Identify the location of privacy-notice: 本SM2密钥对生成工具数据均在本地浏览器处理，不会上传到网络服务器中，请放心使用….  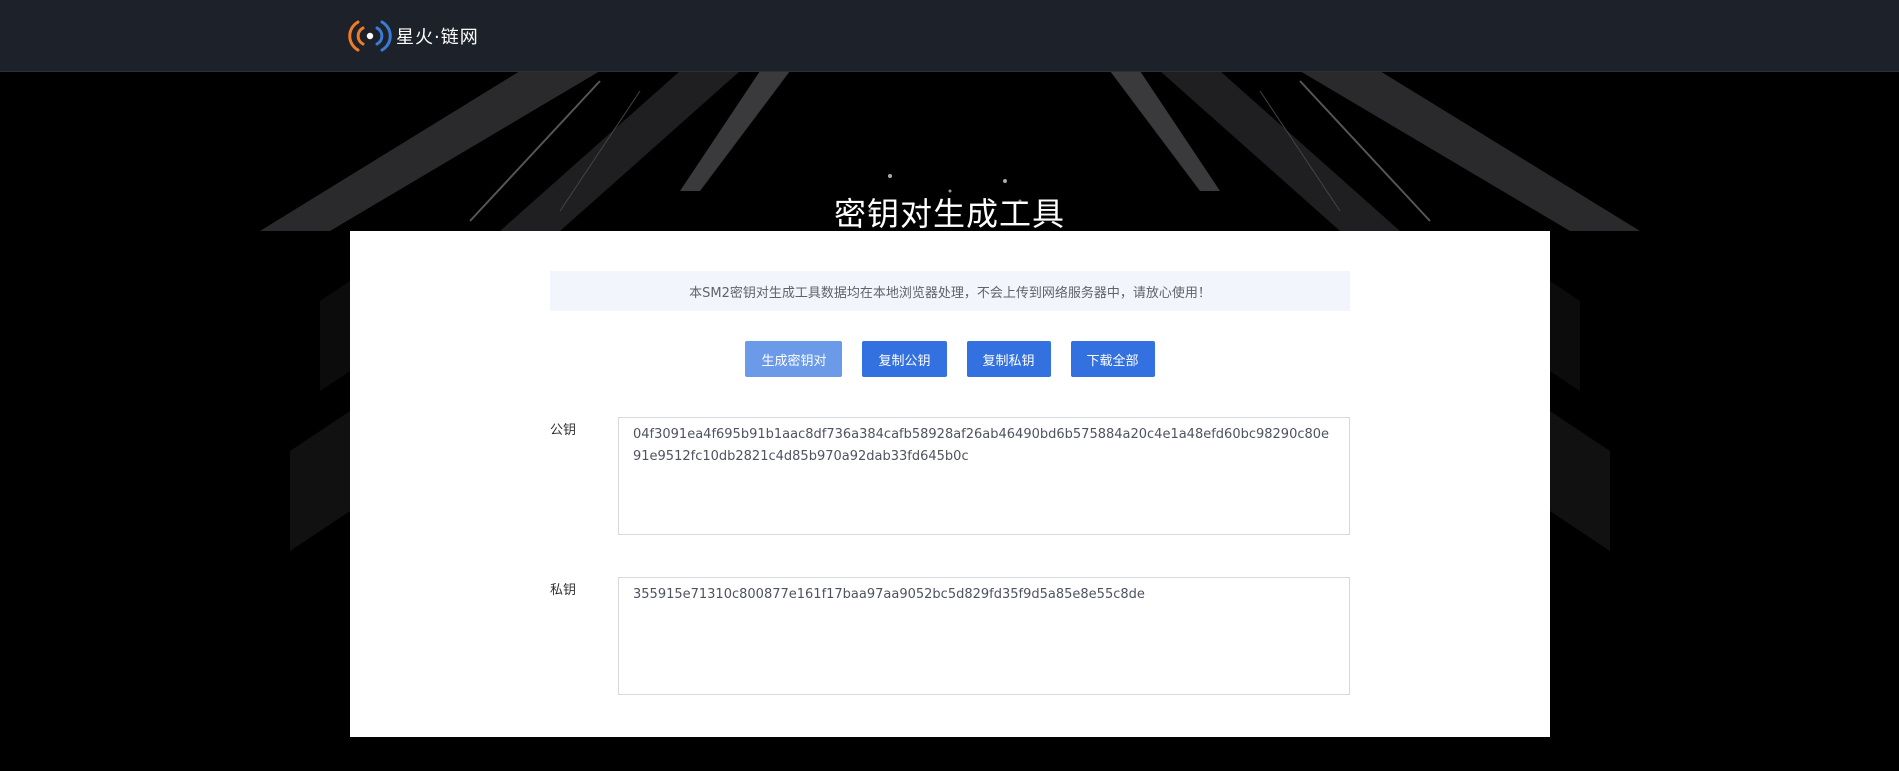
(950, 291).